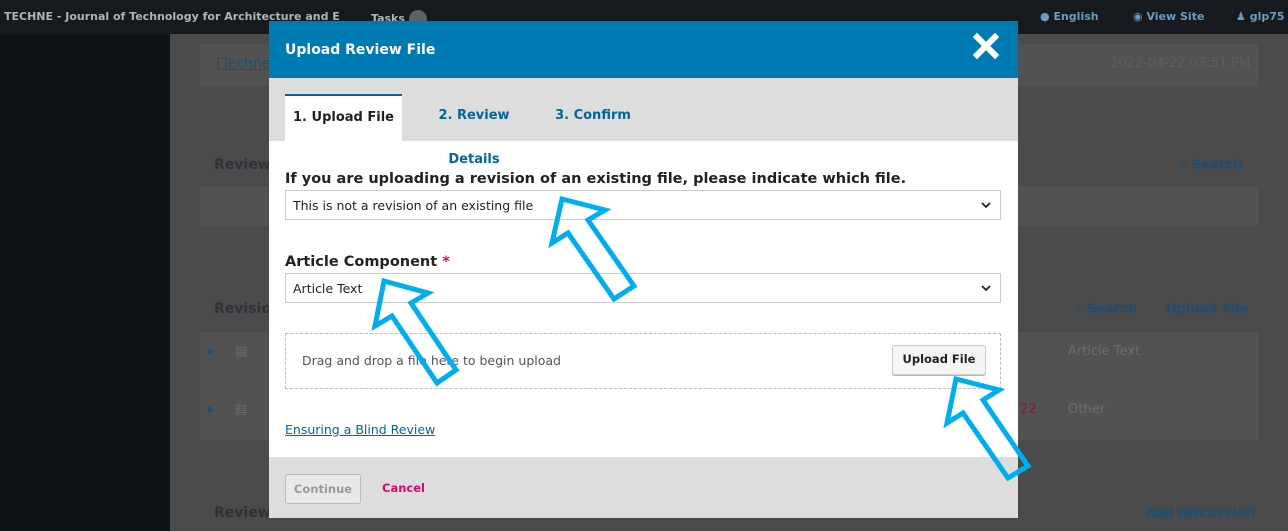 This screenshot has height=531, width=1288. What do you see at coordinates (987, 428) in the screenshot?
I see `annotation-arrow-upload` at bounding box center [987, 428].